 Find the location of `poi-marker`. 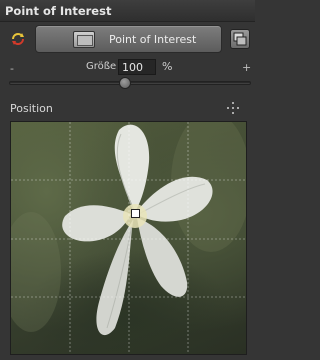

poi-marker is located at coordinates (135, 213).